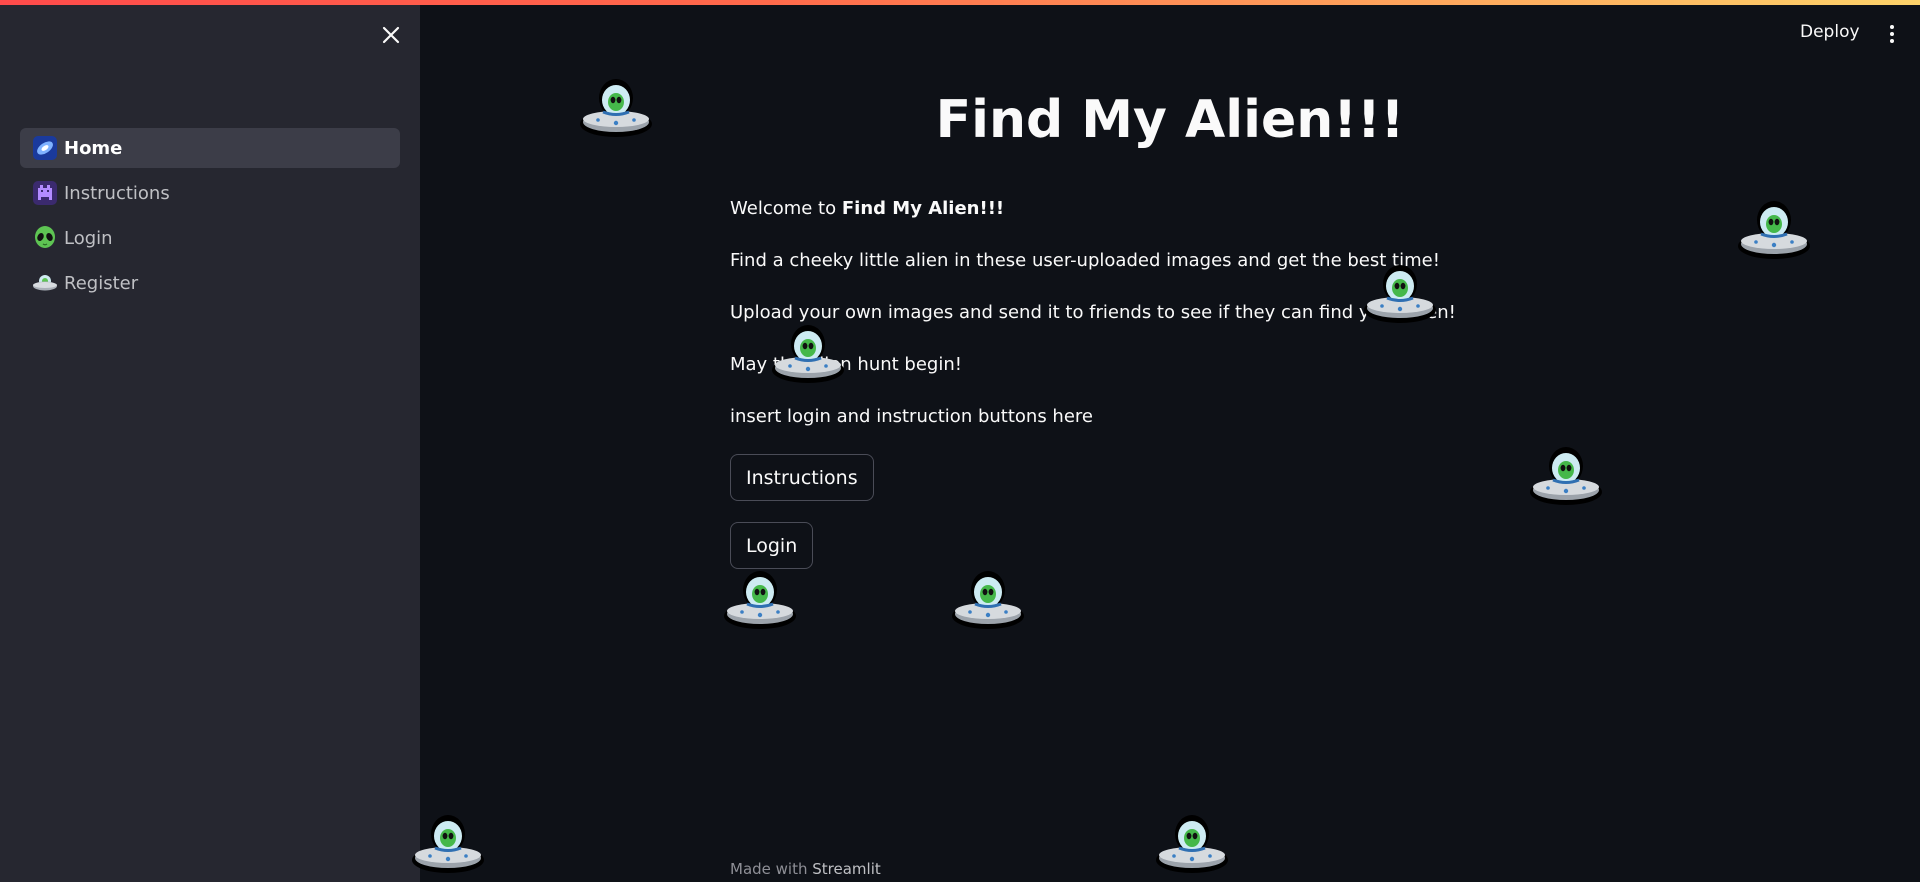 Image resolution: width=1920 pixels, height=882 pixels. Describe the element at coordinates (771, 869) in the screenshot. I see `footer-prefix: Made with` at that location.